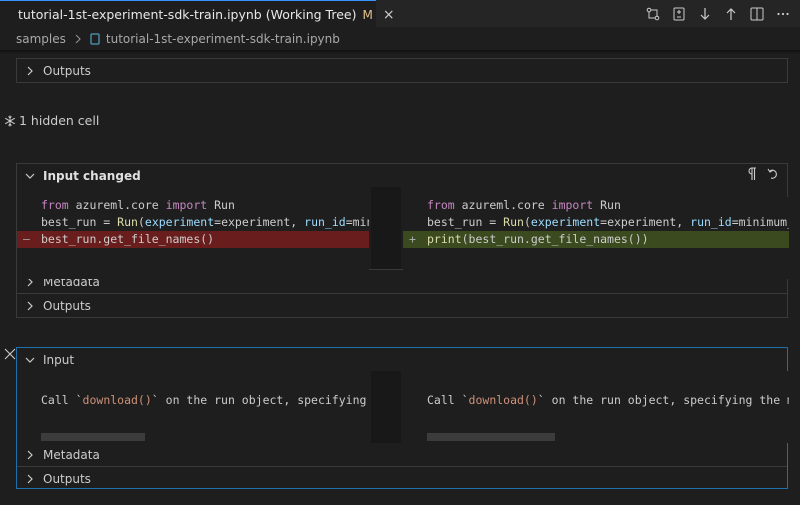 The height and width of the screenshot is (505, 800). What do you see at coordinates (389, 15) in the screenshot?
I see `close-tab-button: ×` at bounding box center [389, 15].